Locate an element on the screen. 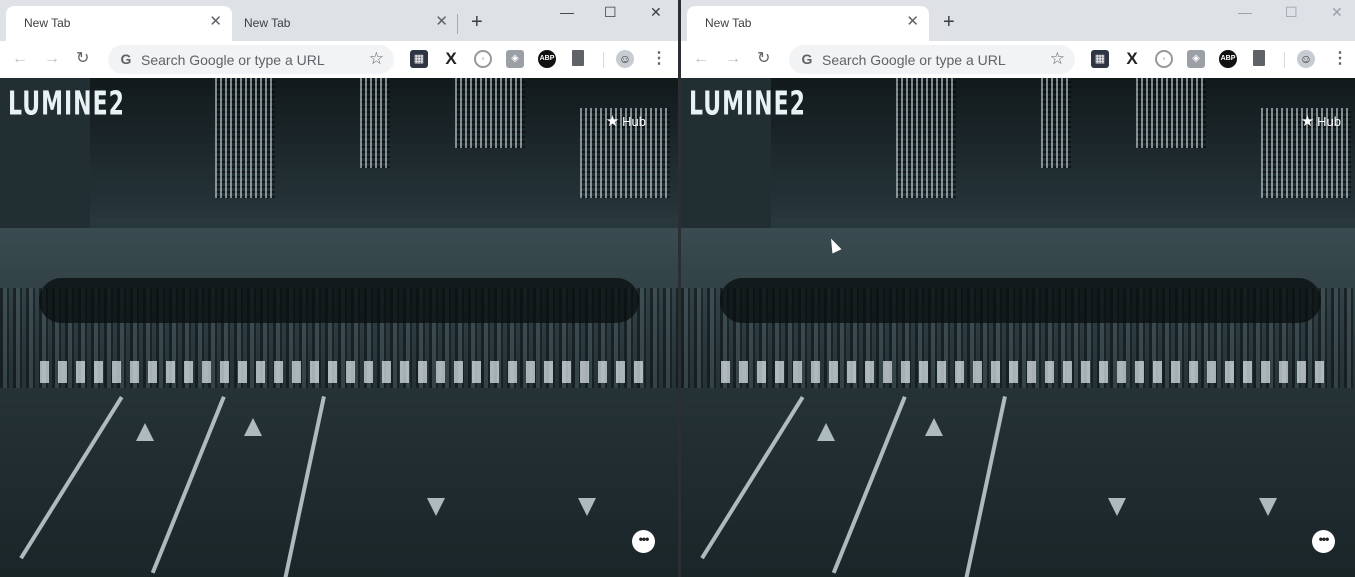 Image resolution: width=1355 pixels, height=577 pixels. tab-separator is located at coordinates (457, 24).